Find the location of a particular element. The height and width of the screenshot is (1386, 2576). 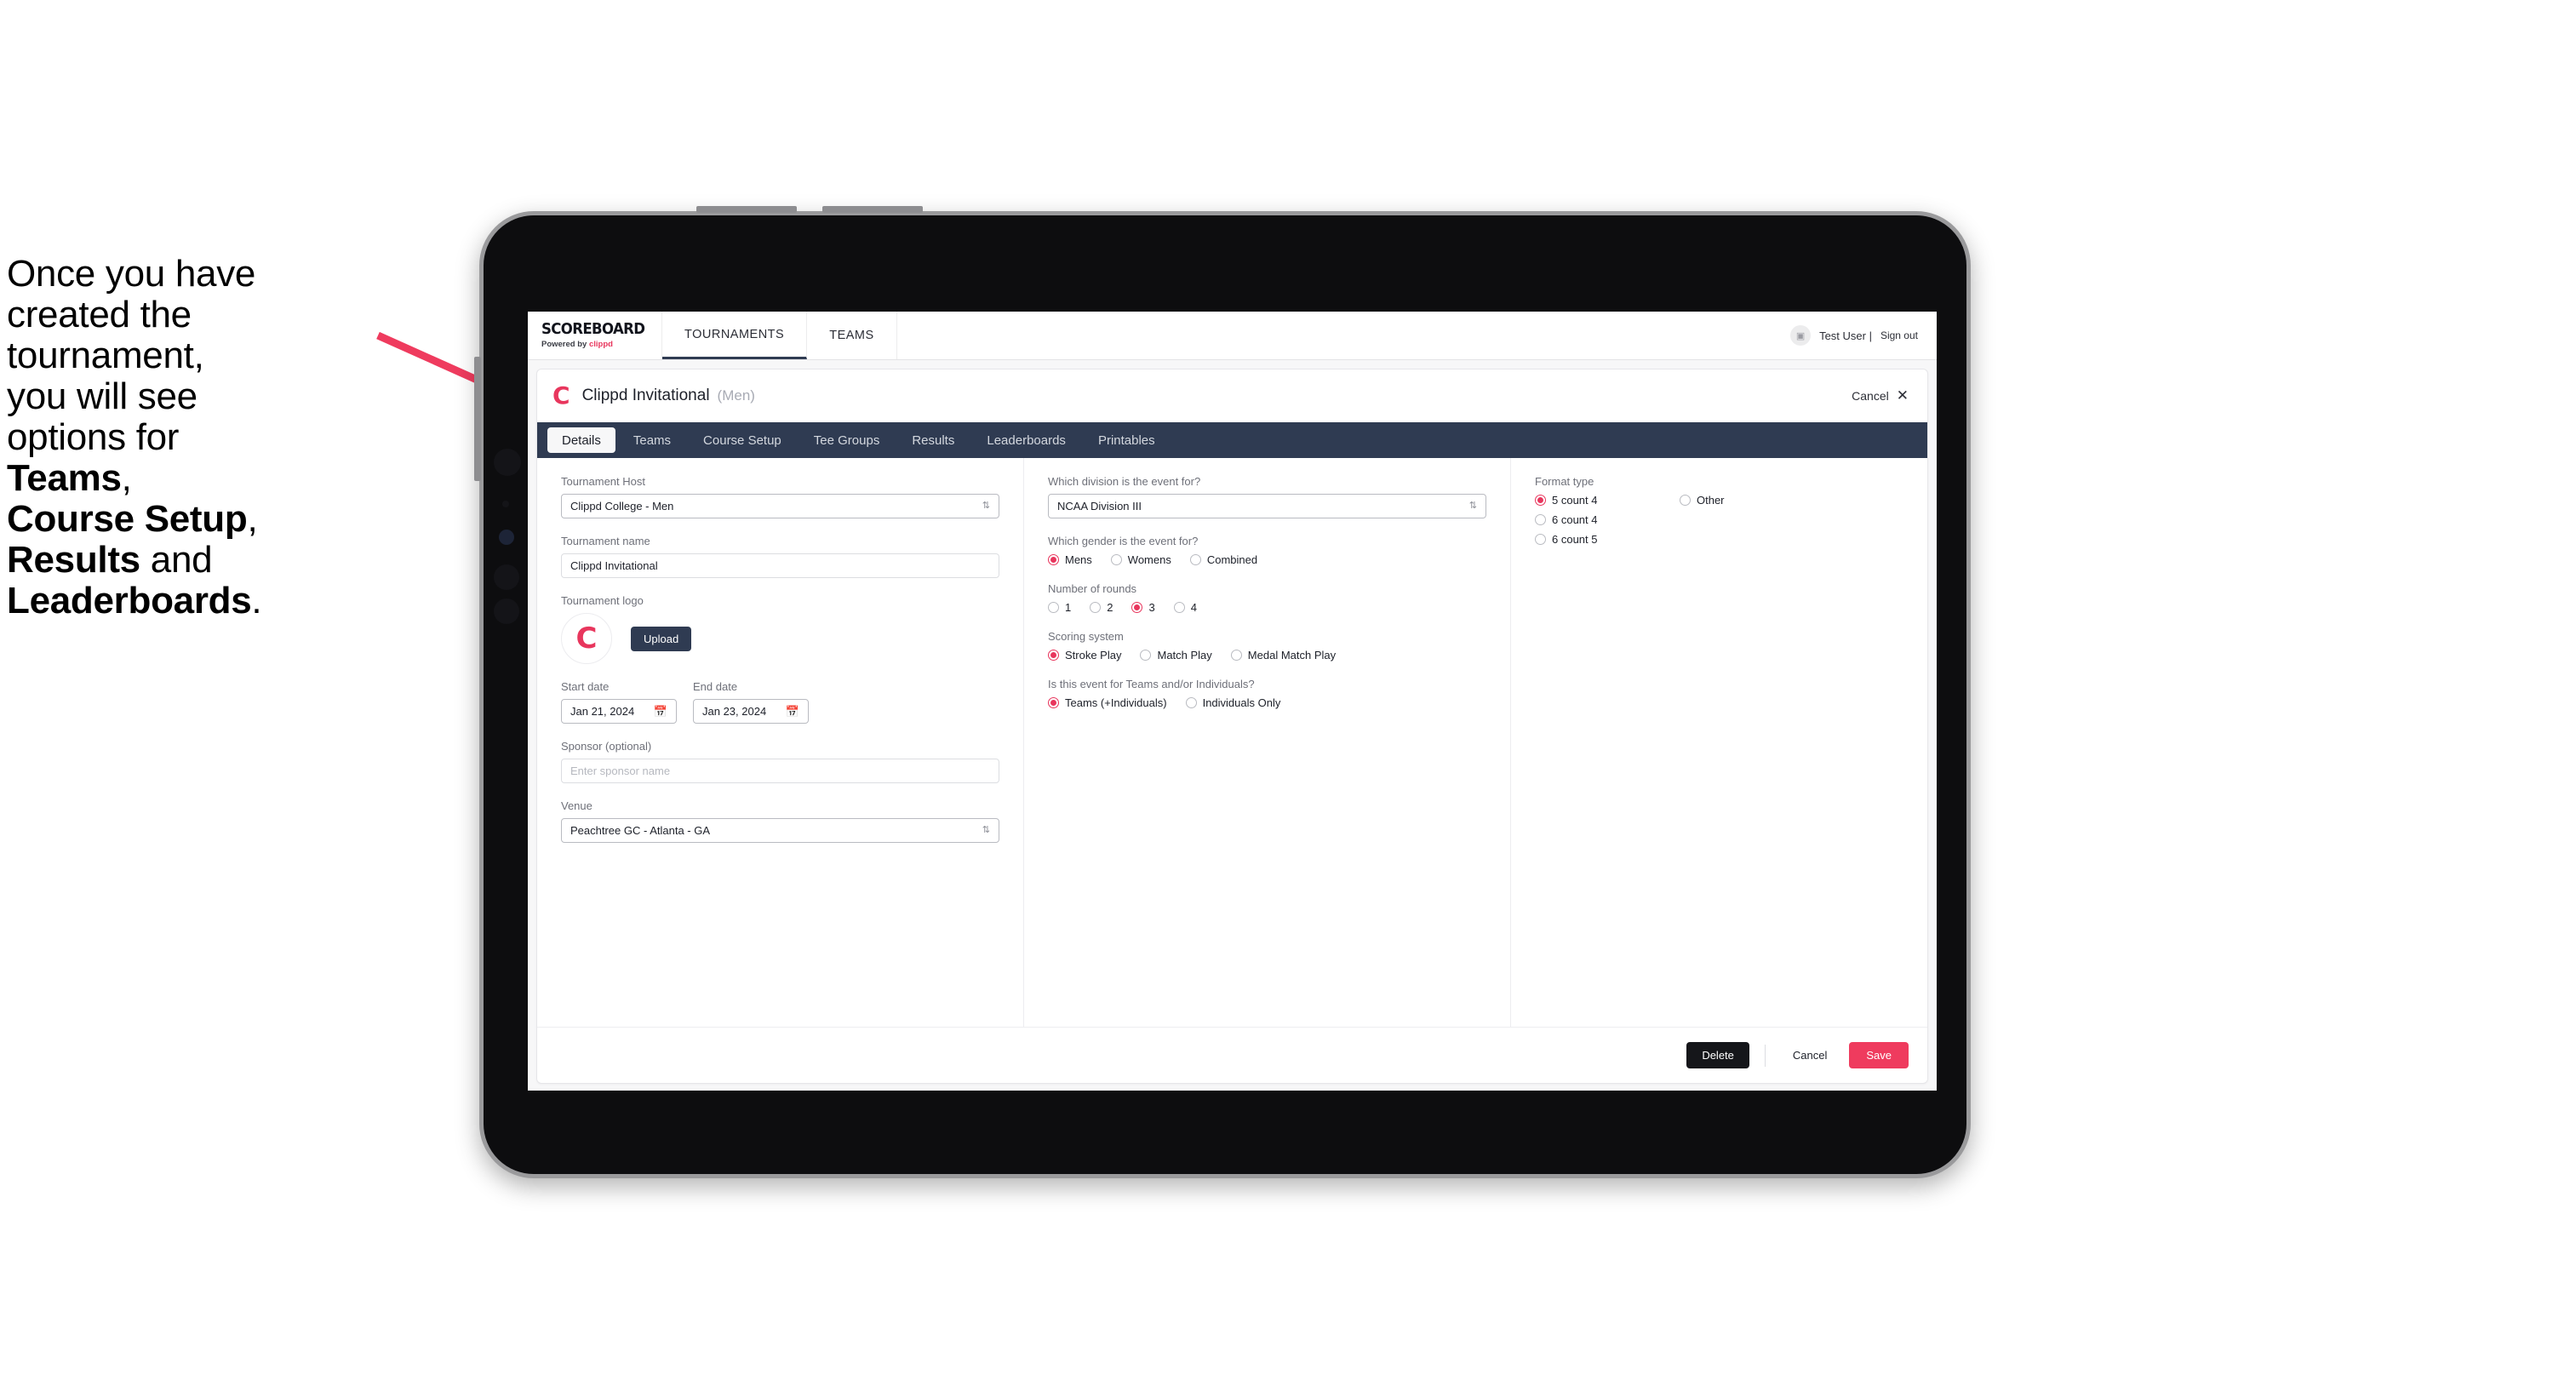

annotation-line-7: Course Setup, is located at coordinates (220, 519).